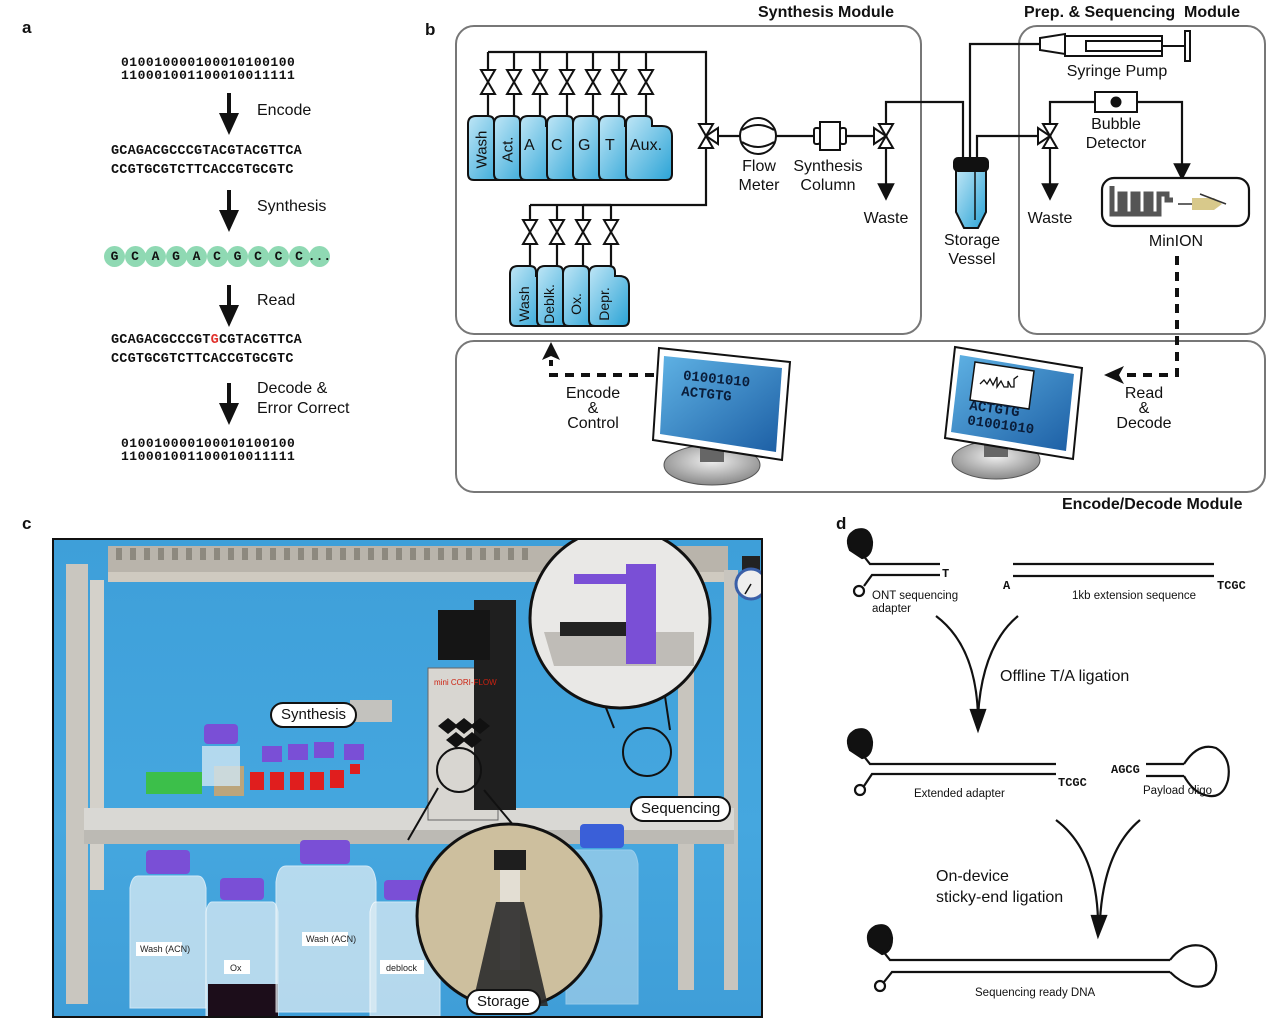  I want to click on reagent-label: Wash, so click(482, 149).